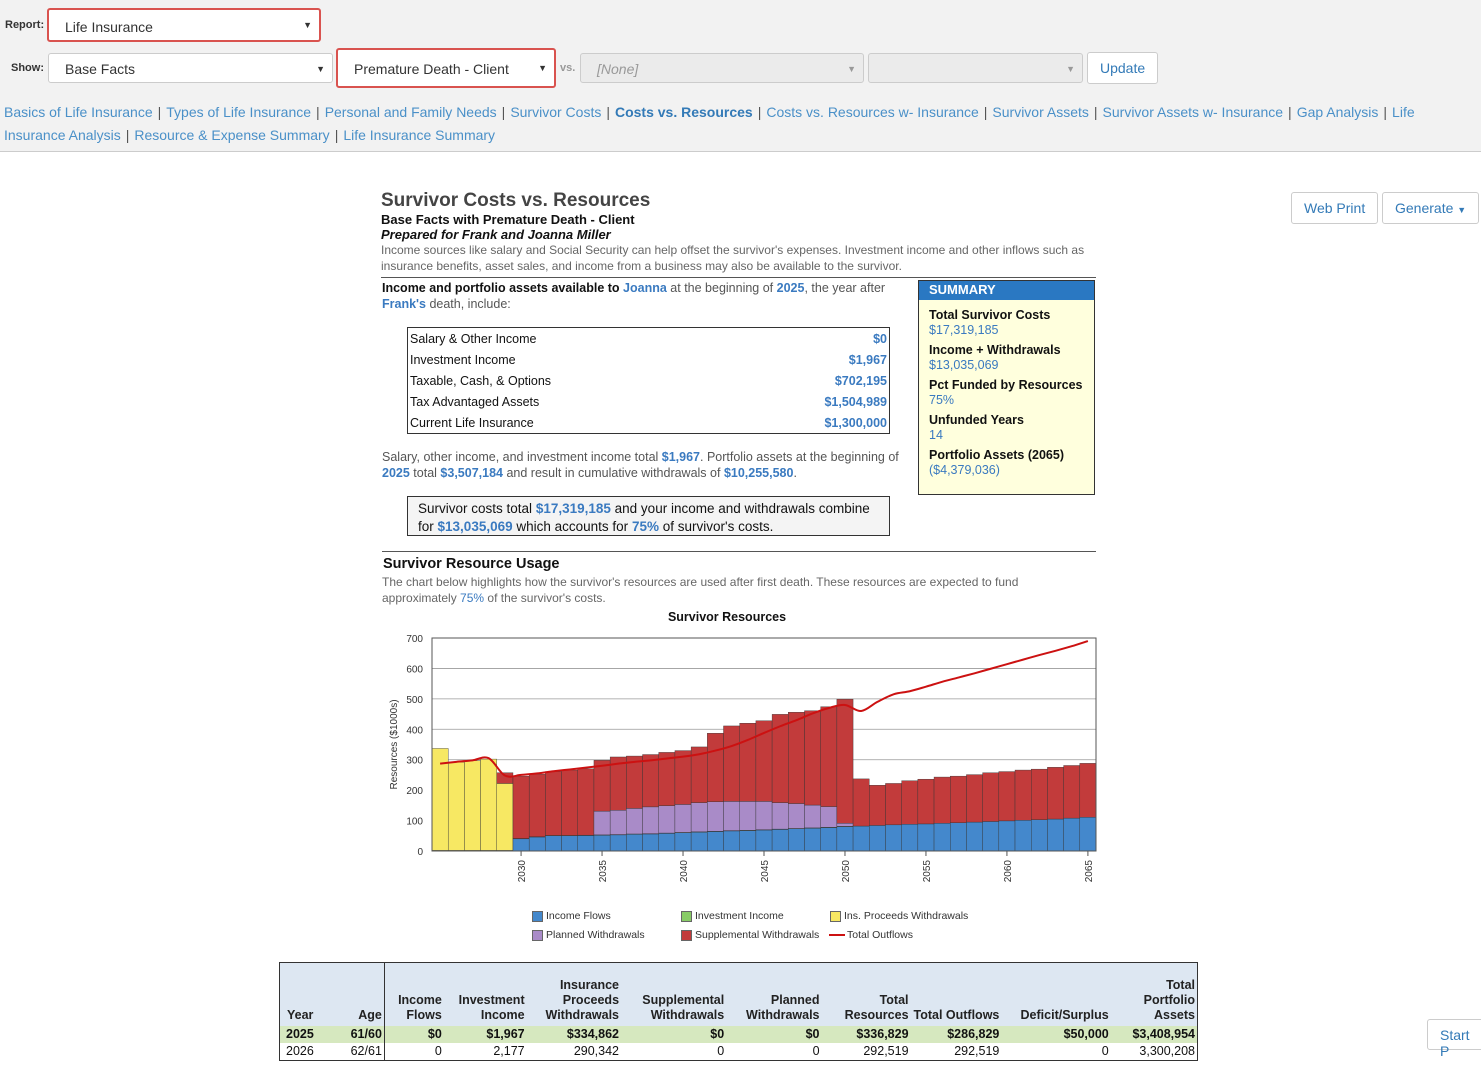  I want to click on callout-a: Survivor costs total, so click(475, 508).